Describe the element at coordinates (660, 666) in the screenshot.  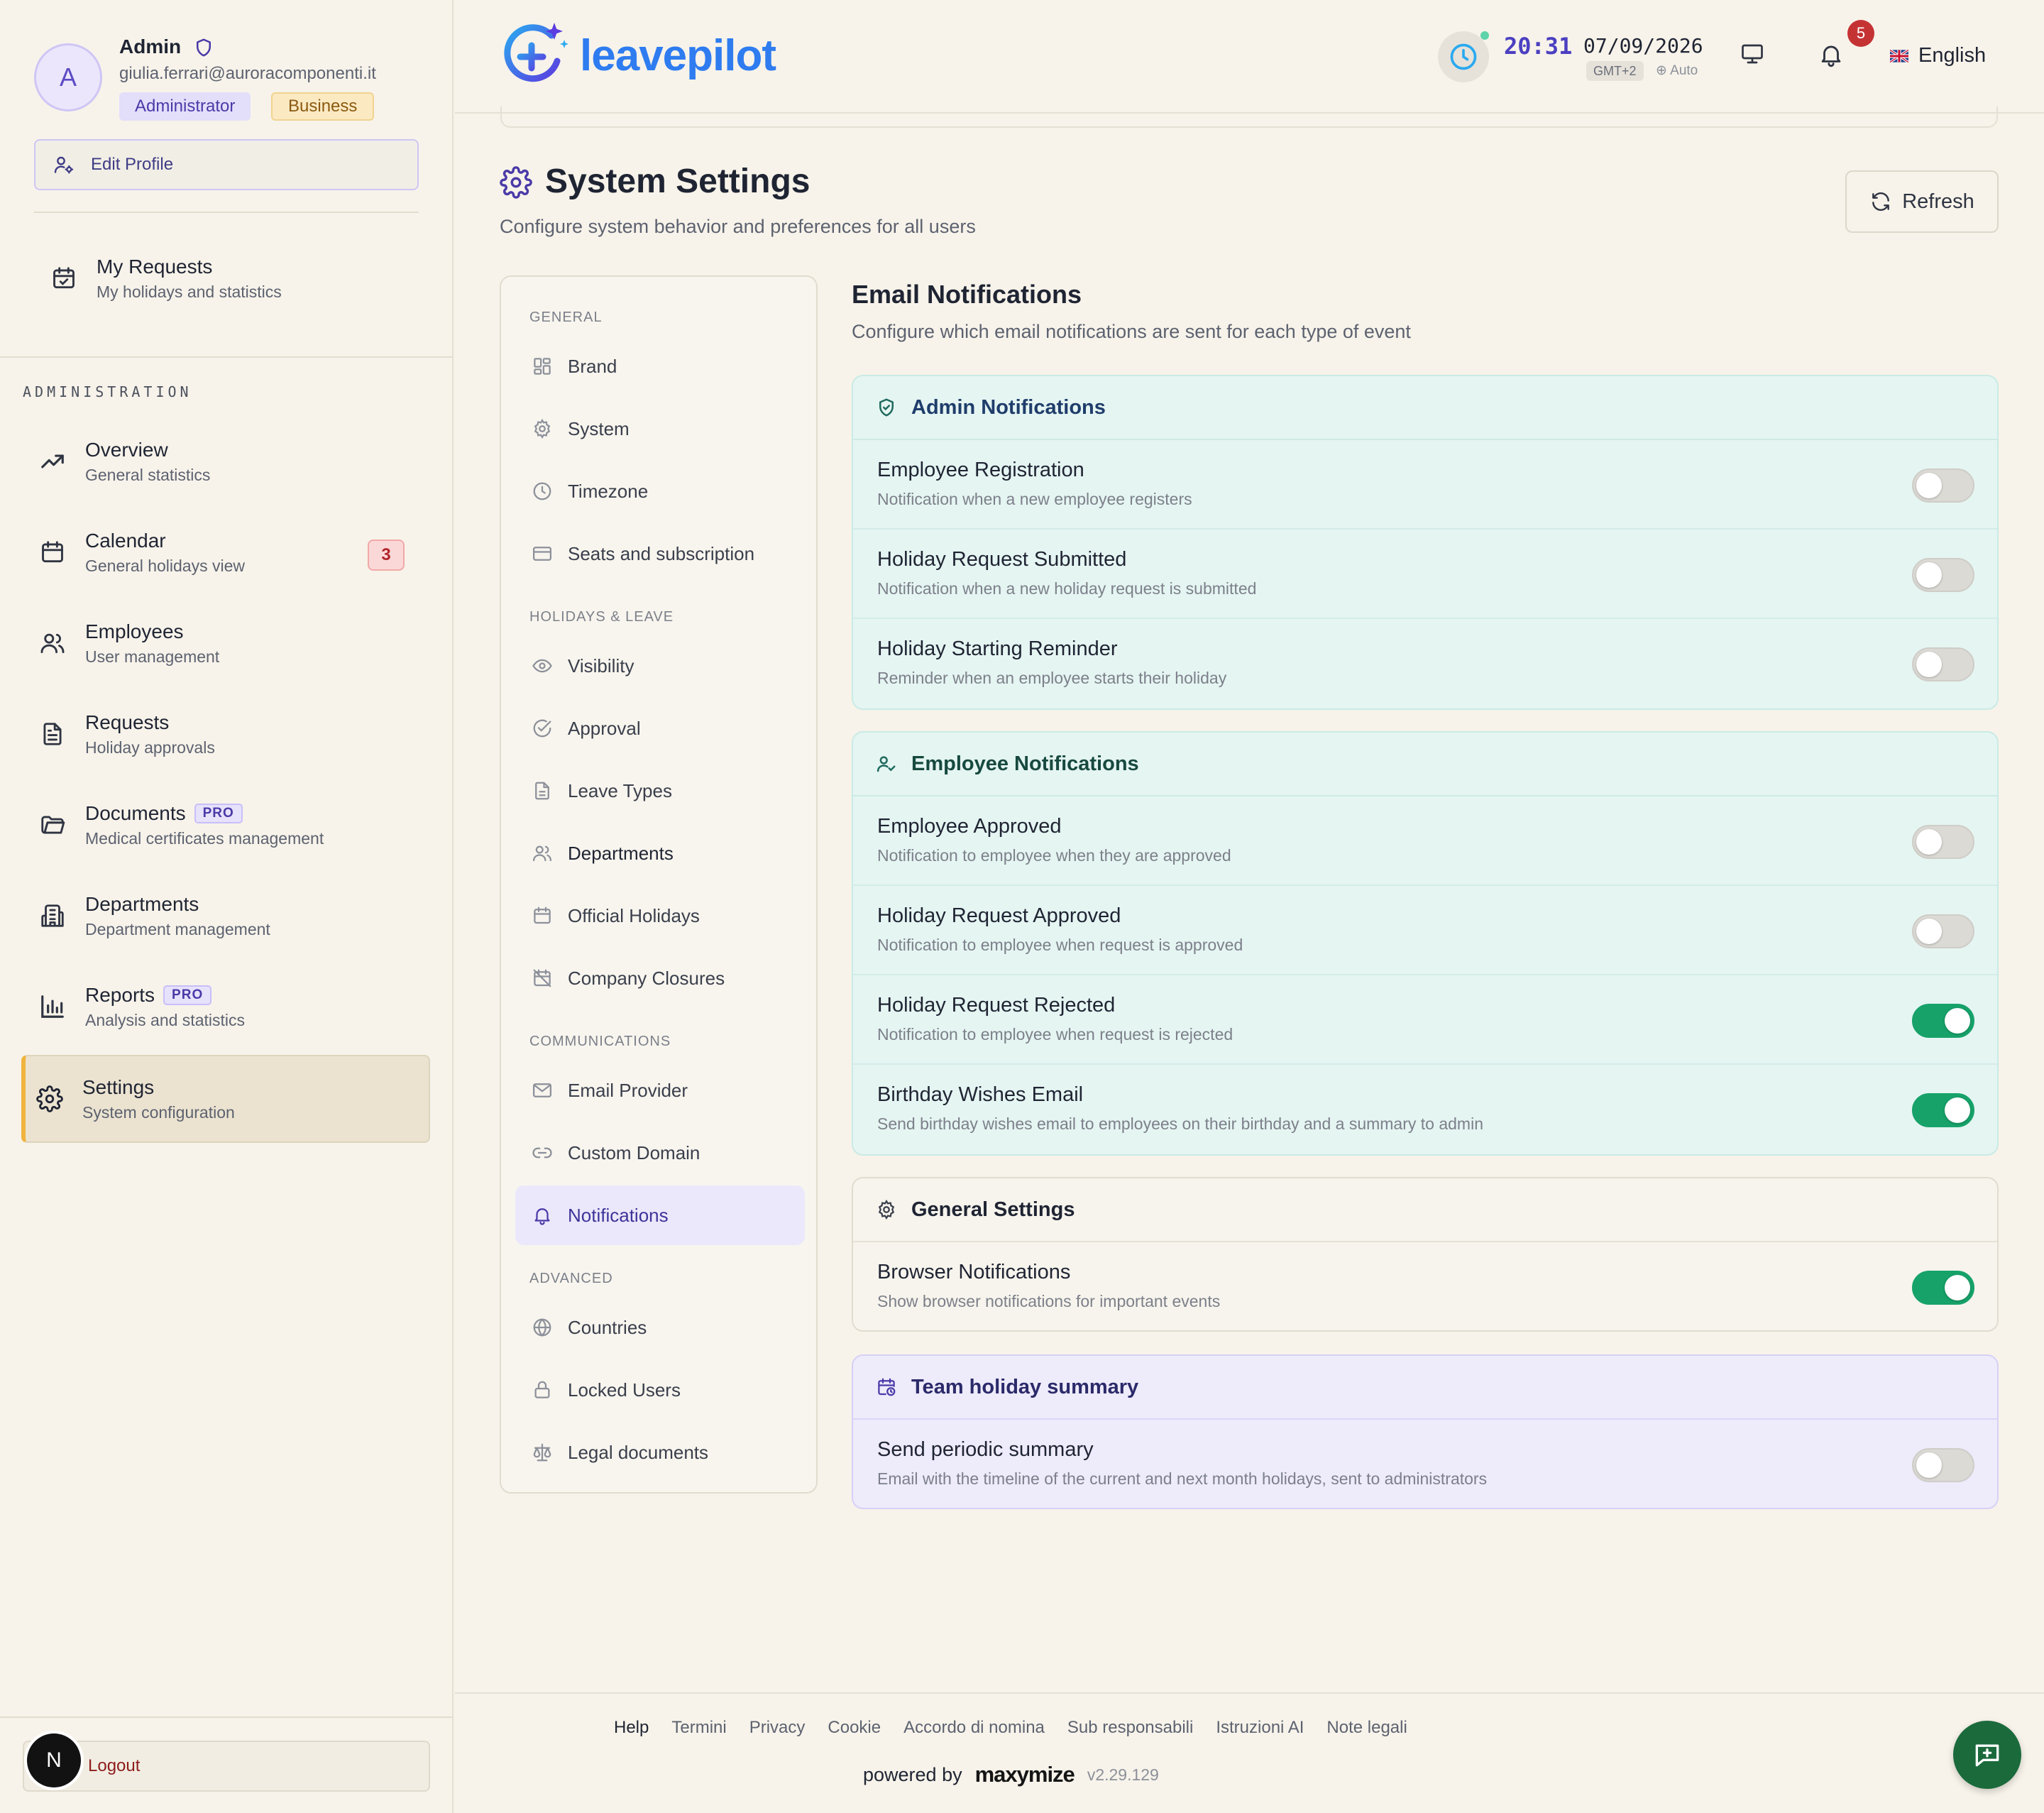
I see `settings-item-visibility: Visibility` at that location.